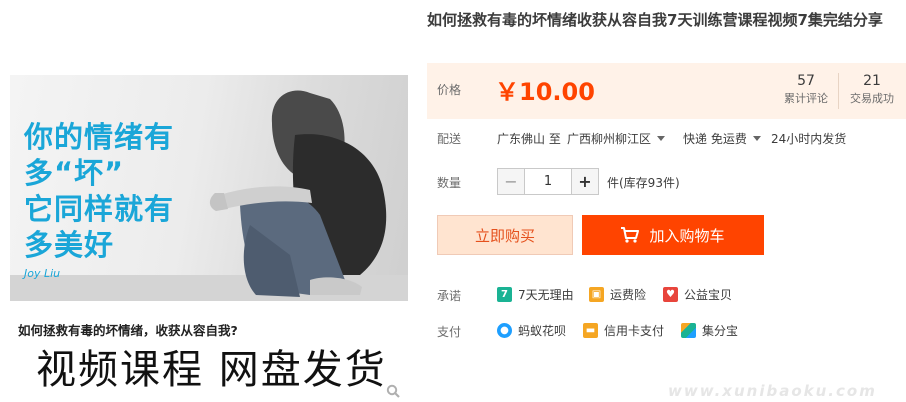  What do you see at coordinates (772, 391) in the screenshot?
I see `watermark: www.xunibaoku.com` at bounding box center [772, 391].